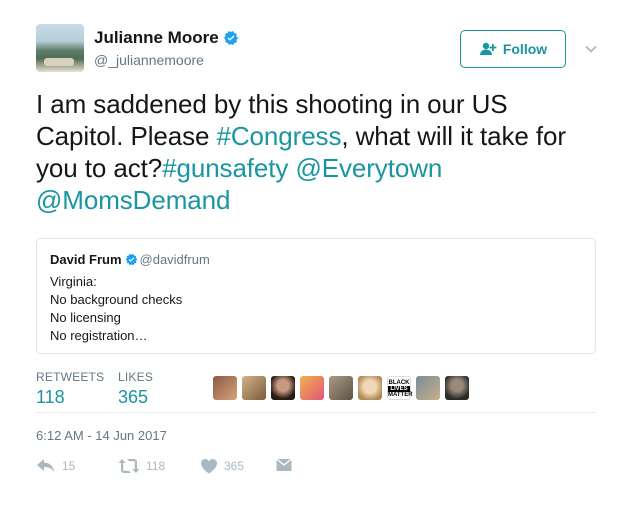 The height and width of the screenshot is (507, 635). Describe the element at coordinates (525, 49) in the screenshot. I see `follow-button-label: Follow` at that location.